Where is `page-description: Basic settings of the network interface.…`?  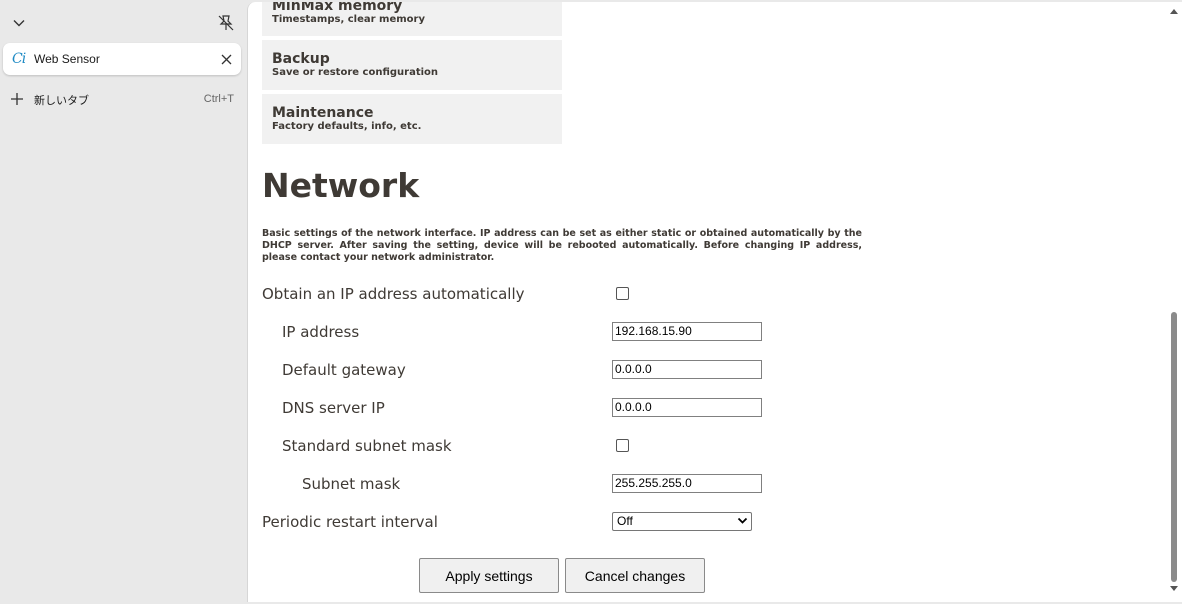
page-description: Basic settings of the network interface.… is located at coordinates (562, 245).